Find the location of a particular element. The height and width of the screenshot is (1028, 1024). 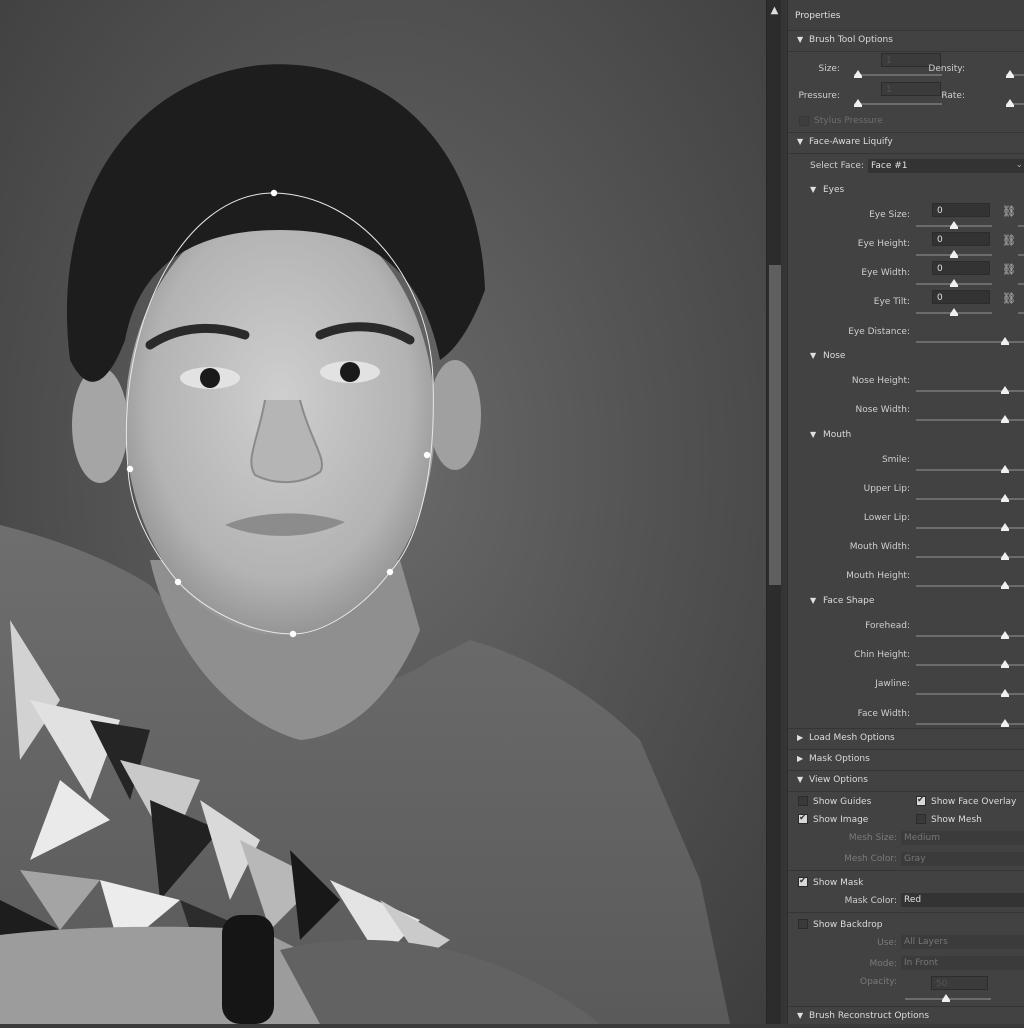

arm is located at coordinates (165, 975).